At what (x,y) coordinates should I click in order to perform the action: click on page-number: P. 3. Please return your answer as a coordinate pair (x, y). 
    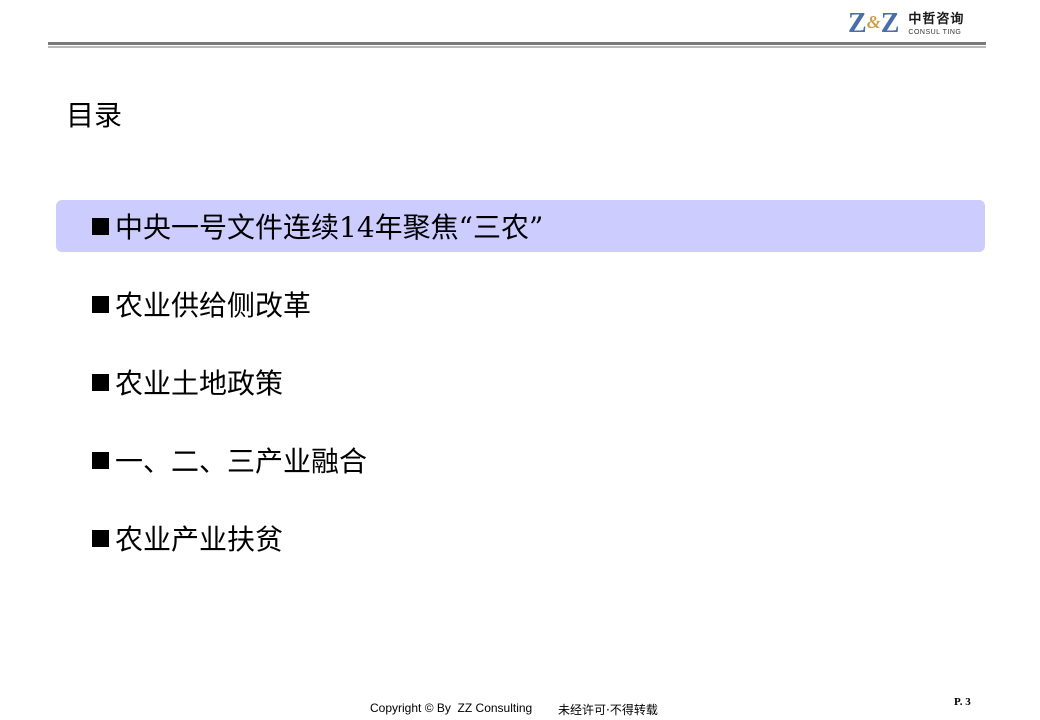
    Looking at the image, I should click on (962, 702).